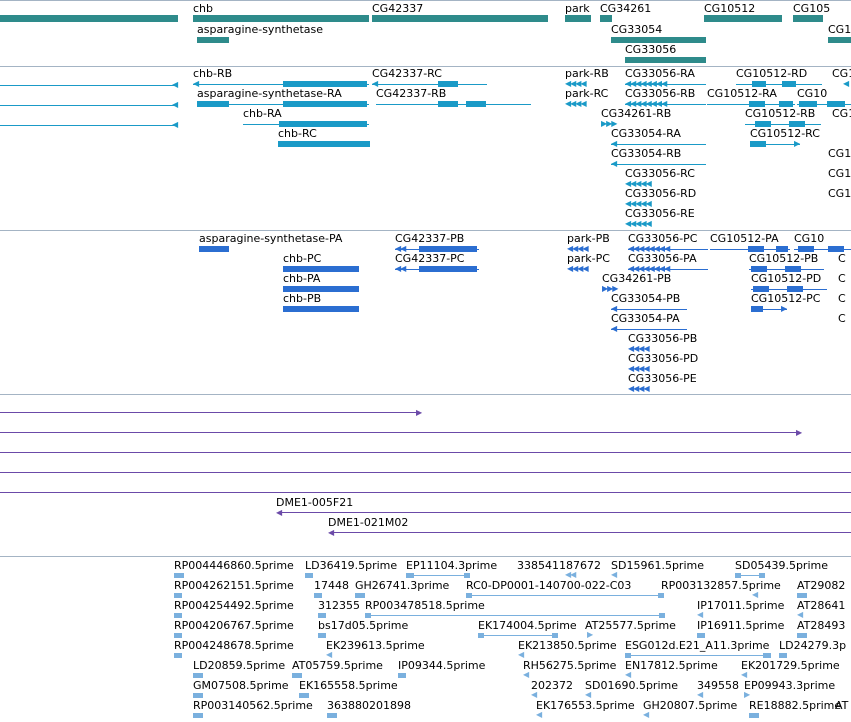 The height and width of the screenshot is (722, 851). What do you see at coordinates (241, 685) in the screenshot?
I see `est-label: GM07508.5prime` at bounding box center [241, 685].